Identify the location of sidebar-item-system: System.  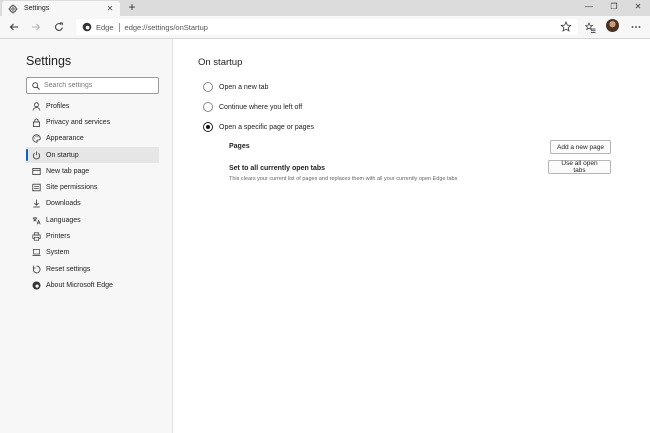
(92, 253).